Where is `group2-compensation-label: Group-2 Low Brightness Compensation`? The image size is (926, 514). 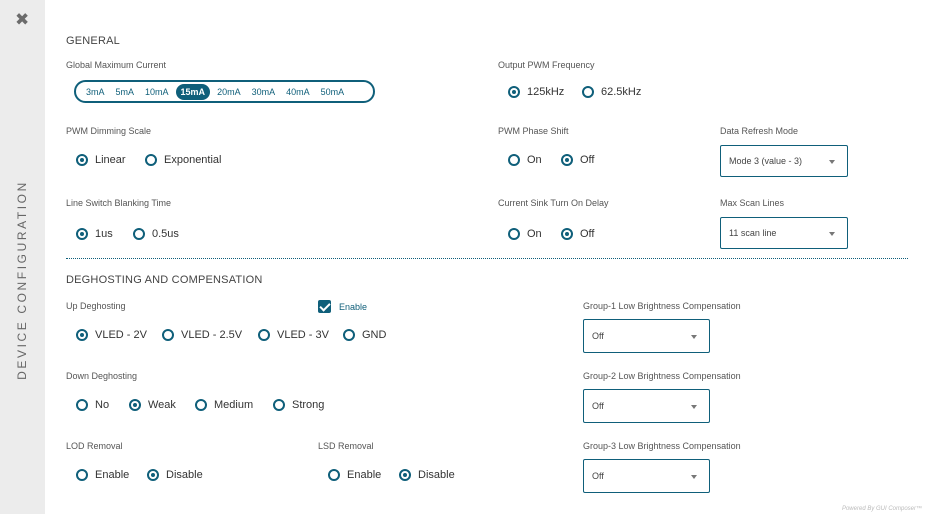 group2-compensation-label: Group-2 Low Brightness Compensation is located at coordinates (662, 376).